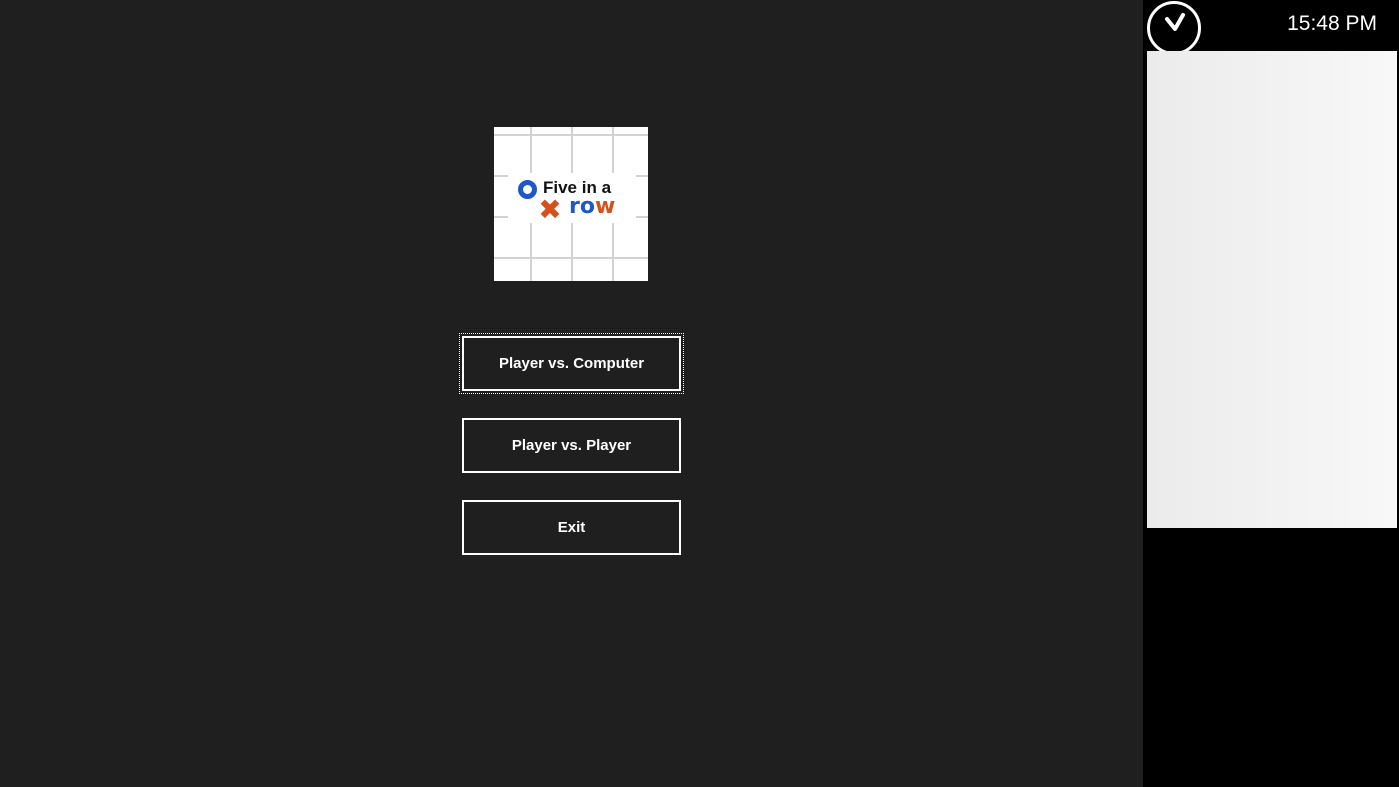 This screenshot has height=787, width=1399. I want to click on exit-button: Exit, so click(571, 527).